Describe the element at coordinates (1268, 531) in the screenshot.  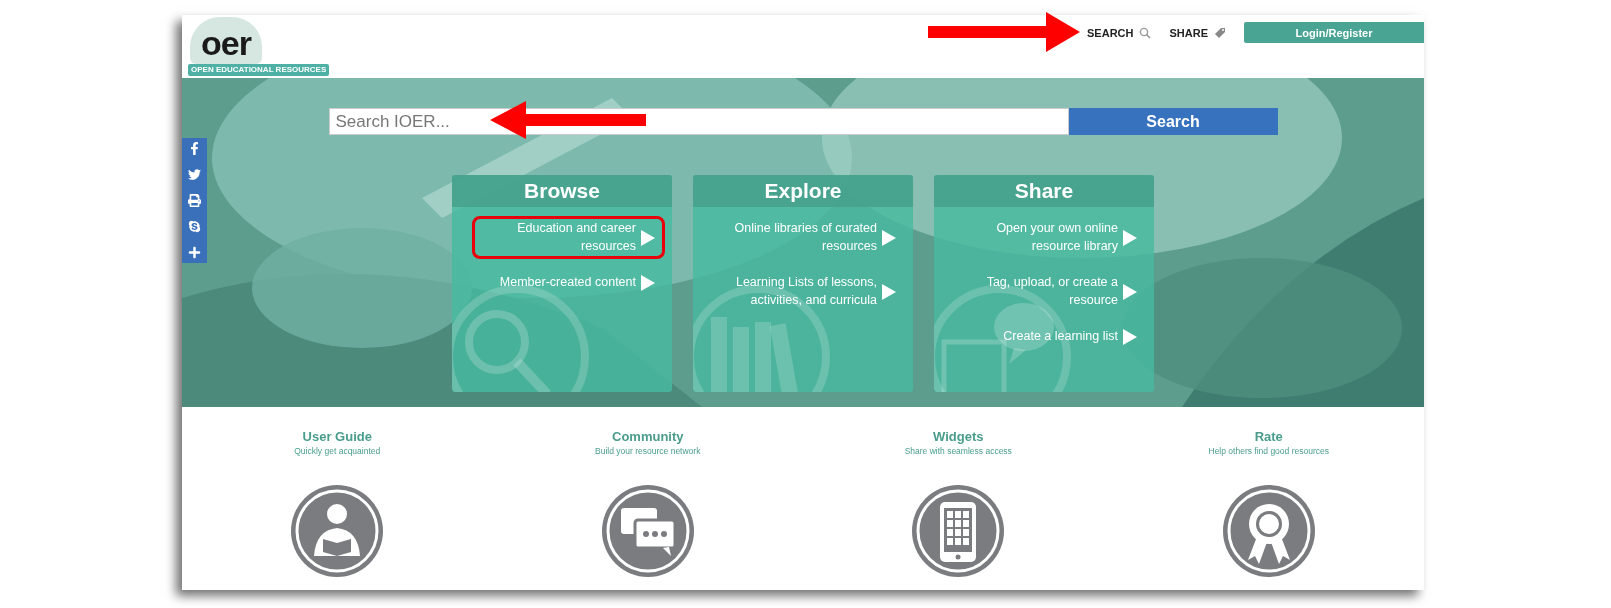
I see `award-icon` at that location.